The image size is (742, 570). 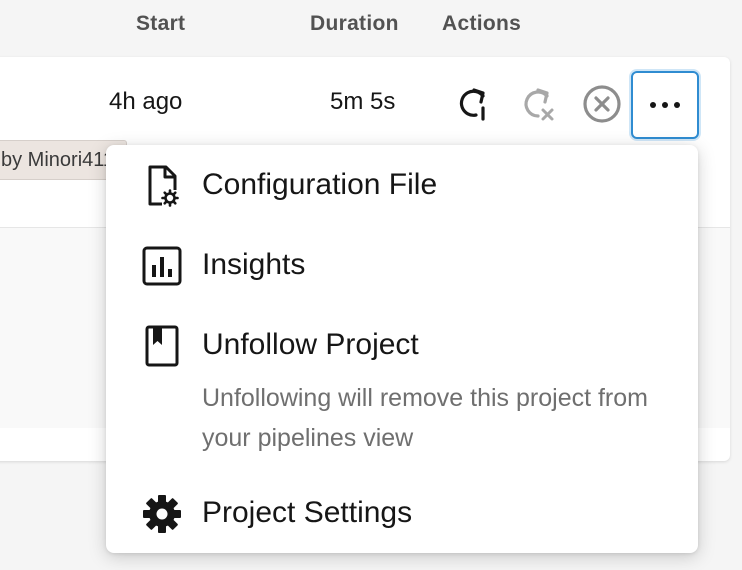 I want to click on menu-item-label: Unfollow Project, so click(x=310, y=344).